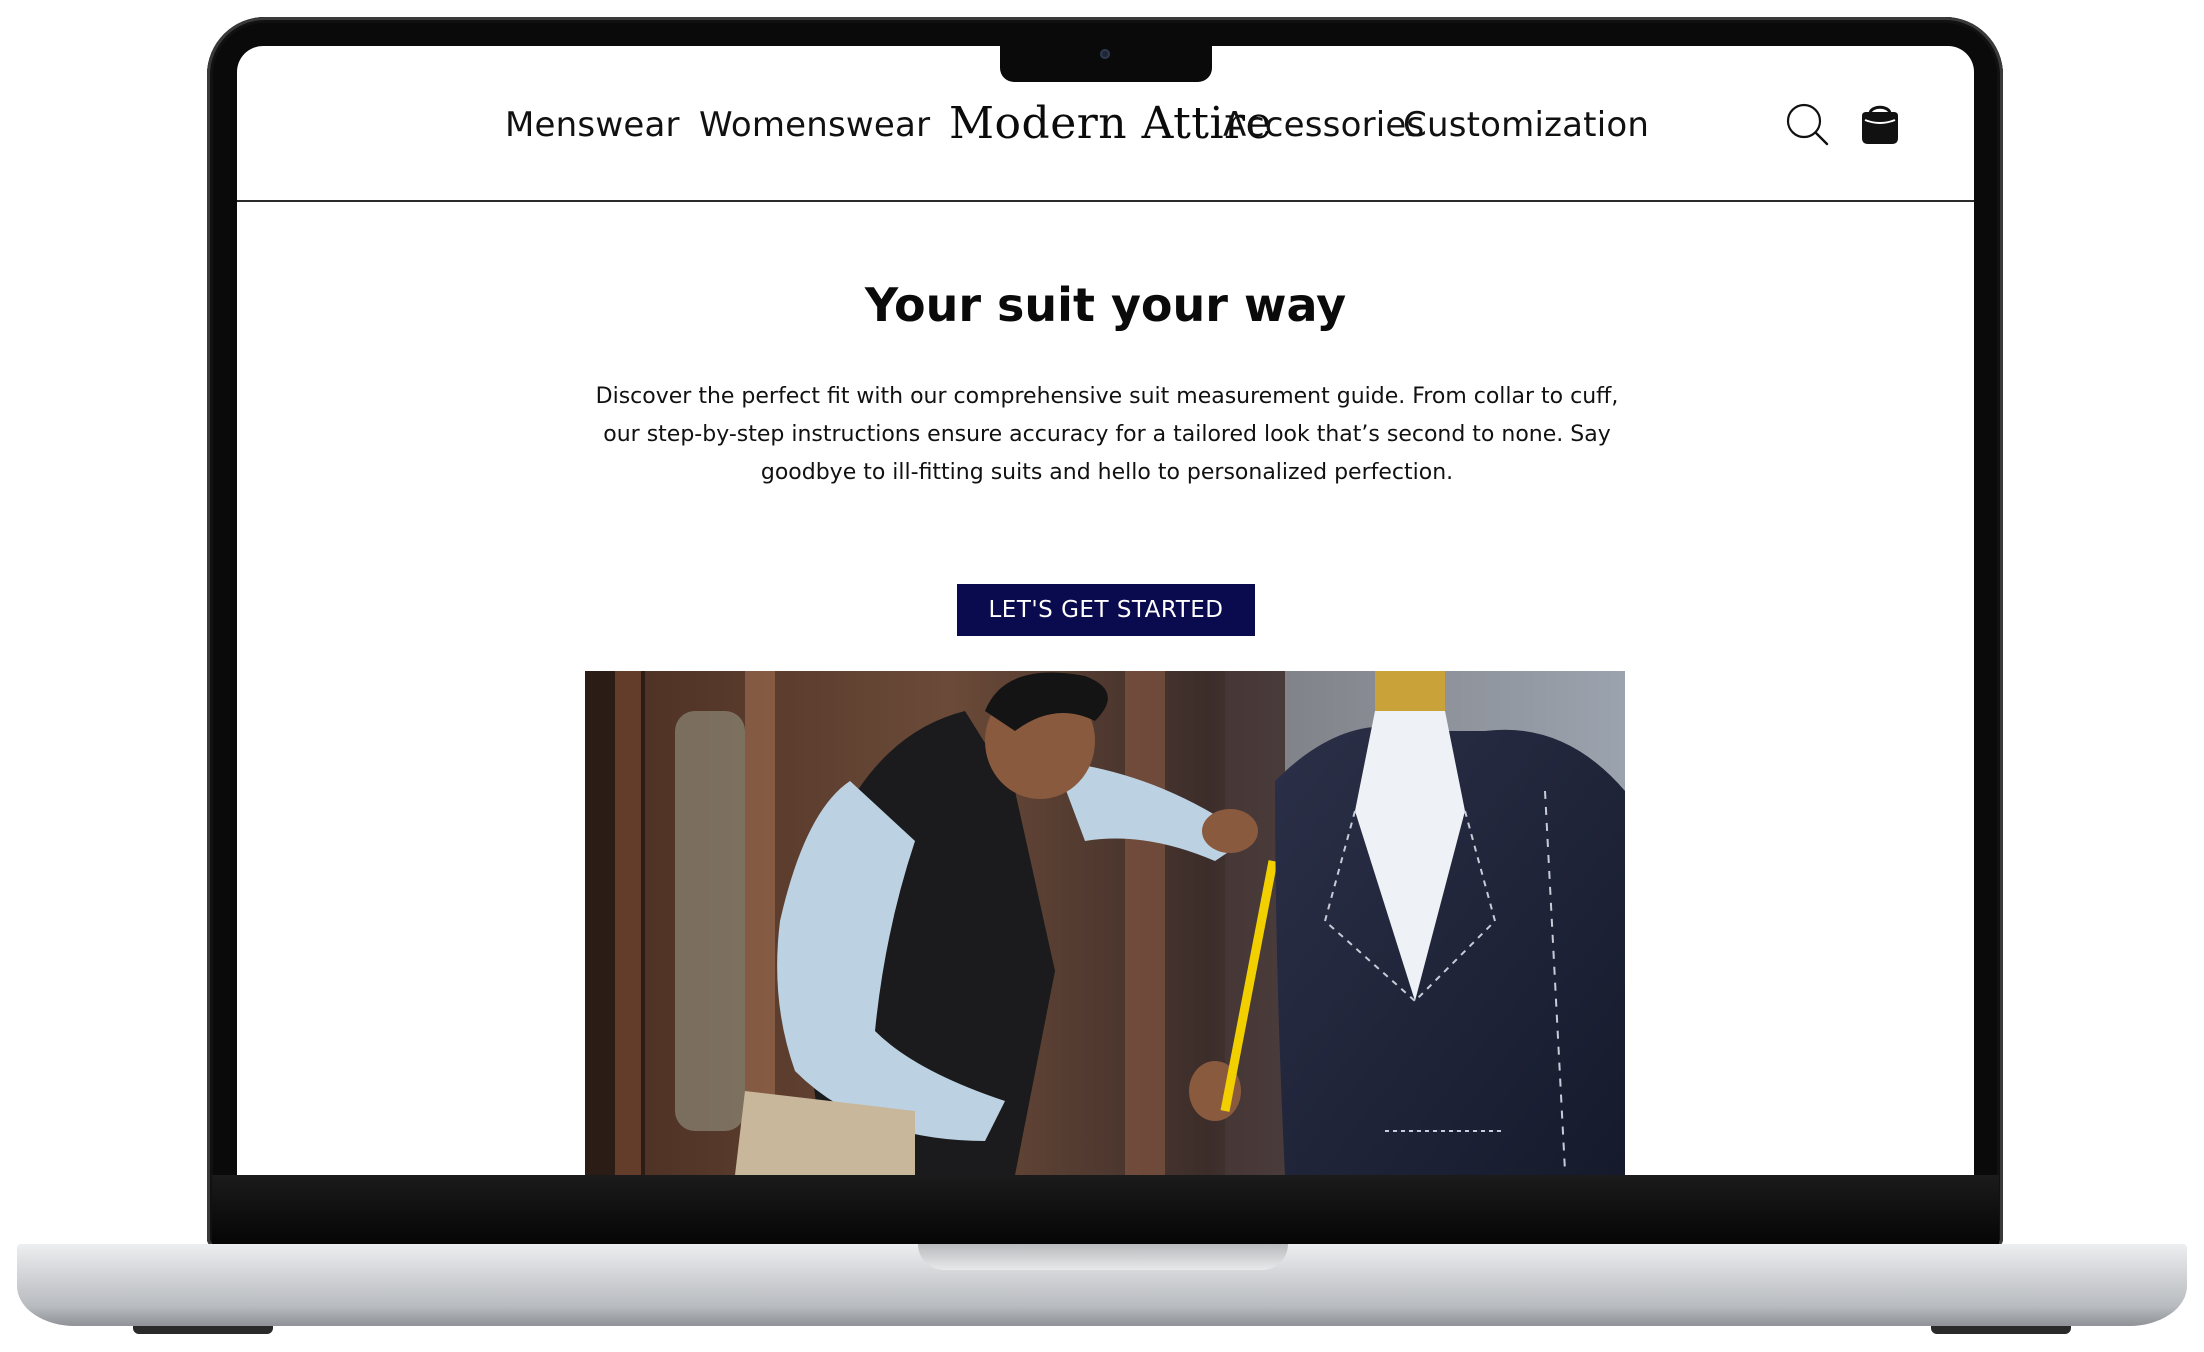 This screenshot has width=2204, height=1352. What do you see at coordinates (592, 125) in the screenshot?
I see `nav-link-menswear: Menswear` at bounding box center [592, 125].